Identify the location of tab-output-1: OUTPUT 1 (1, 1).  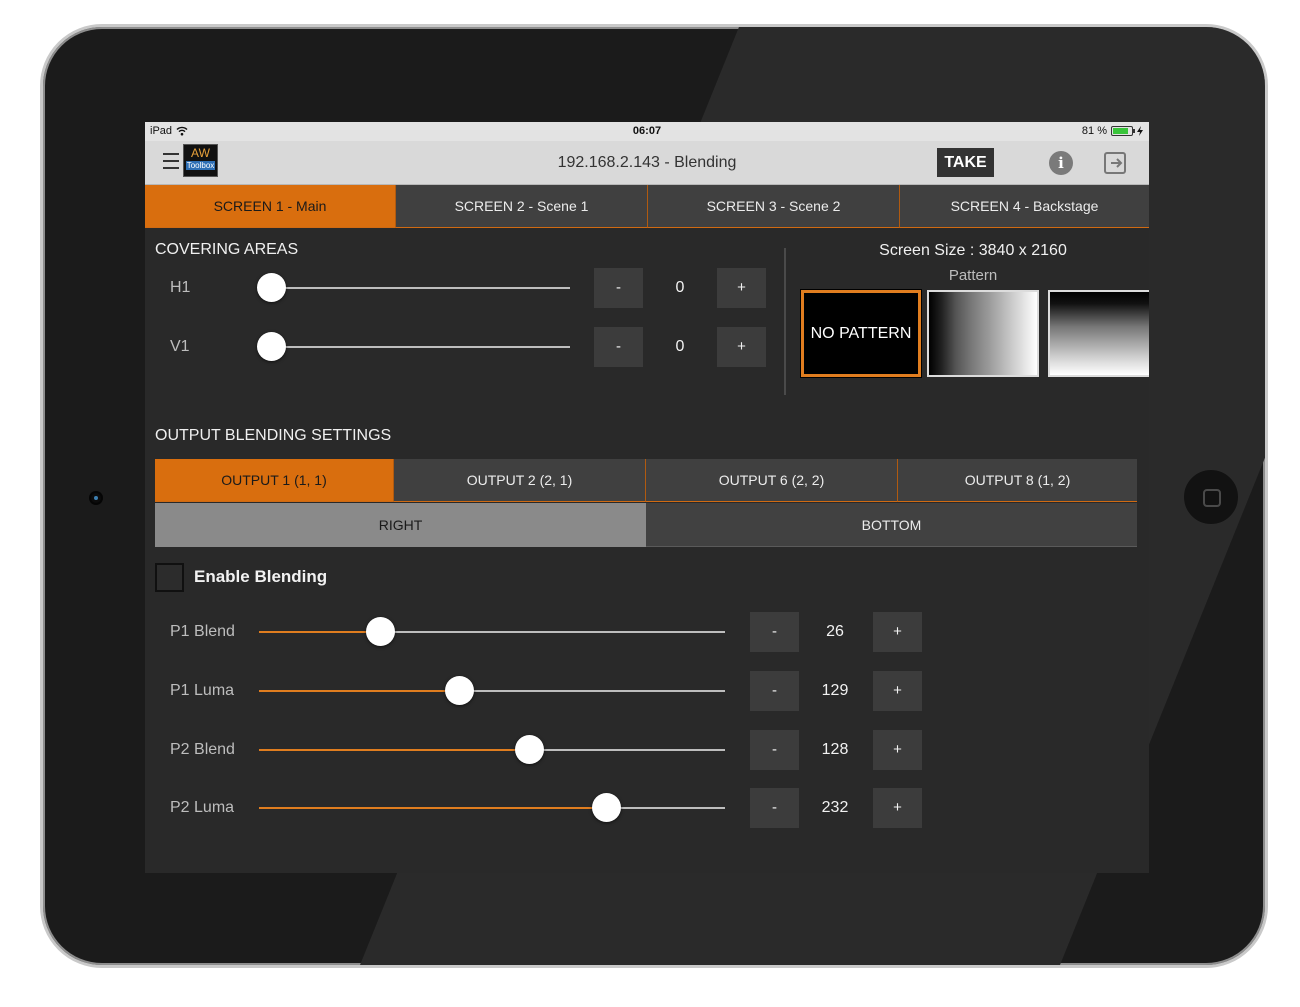
(274, 480).